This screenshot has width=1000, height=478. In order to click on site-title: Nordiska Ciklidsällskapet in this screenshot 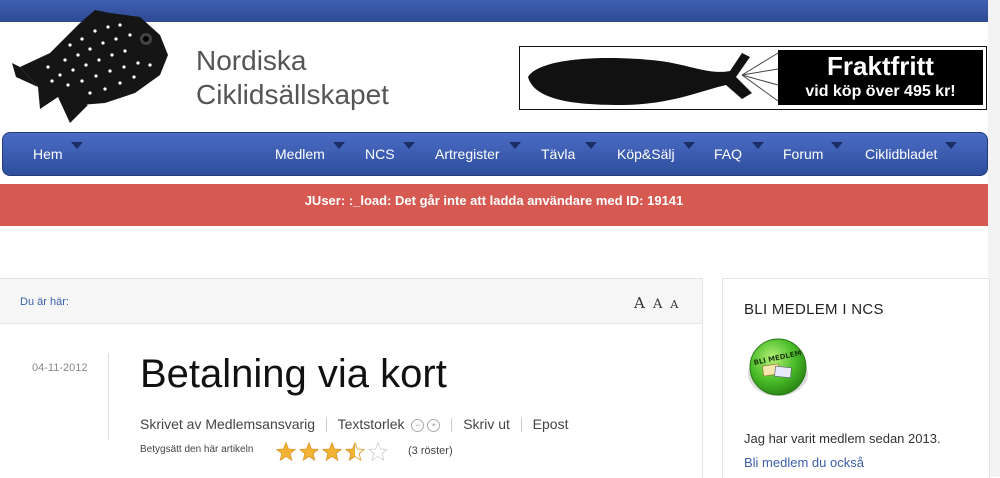, I will do `click(292, 78)`.